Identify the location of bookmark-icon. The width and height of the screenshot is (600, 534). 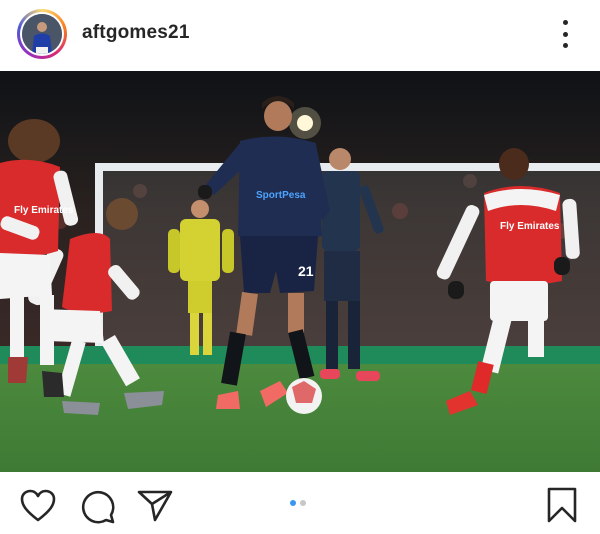
(562, 507).